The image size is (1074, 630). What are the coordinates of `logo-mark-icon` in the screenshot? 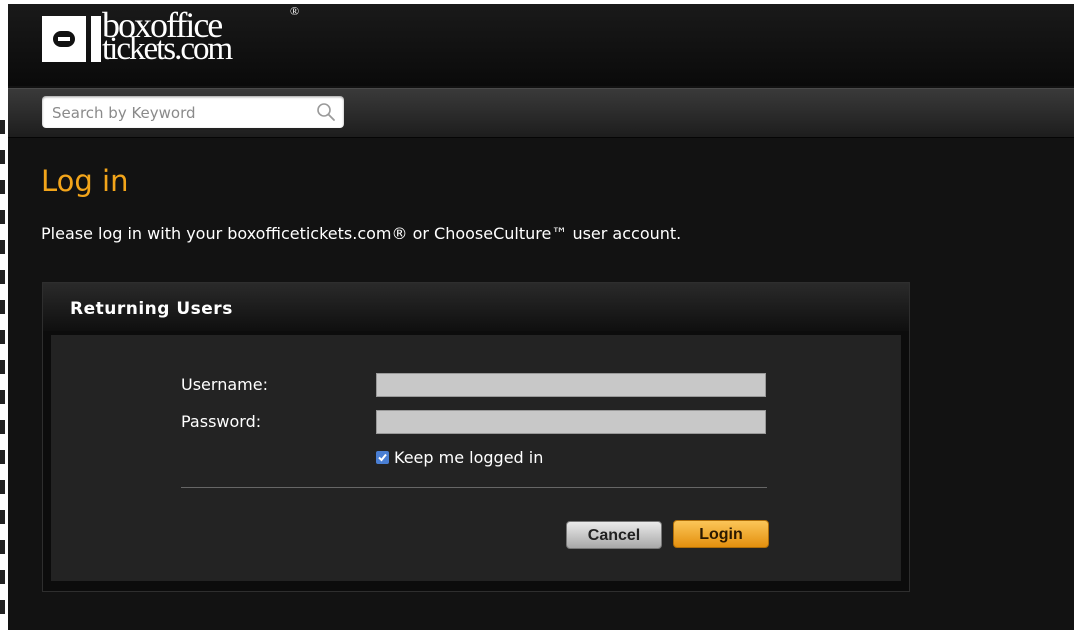 It's located at (64, 39).